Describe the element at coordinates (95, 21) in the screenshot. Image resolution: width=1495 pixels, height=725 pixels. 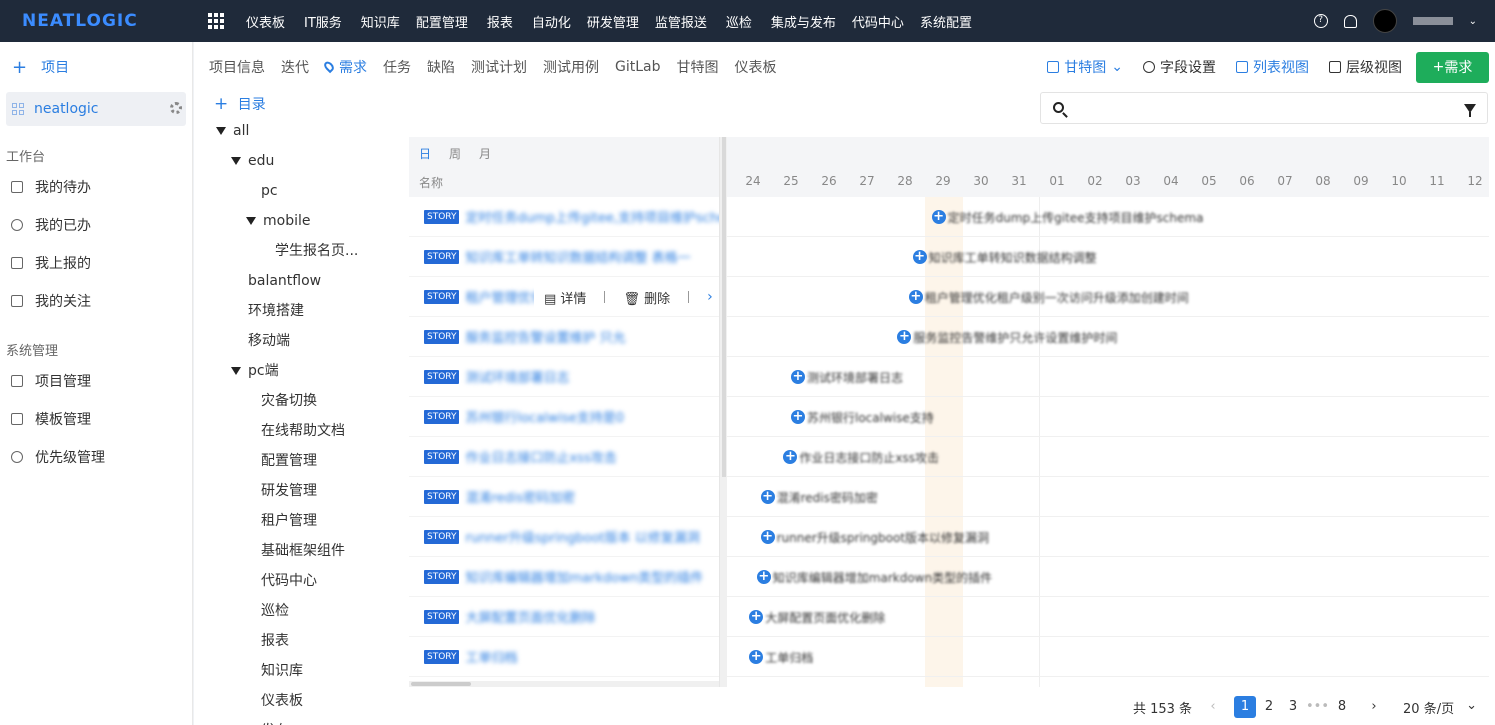
I see `app-logo: NEATLOGIC` at that location.